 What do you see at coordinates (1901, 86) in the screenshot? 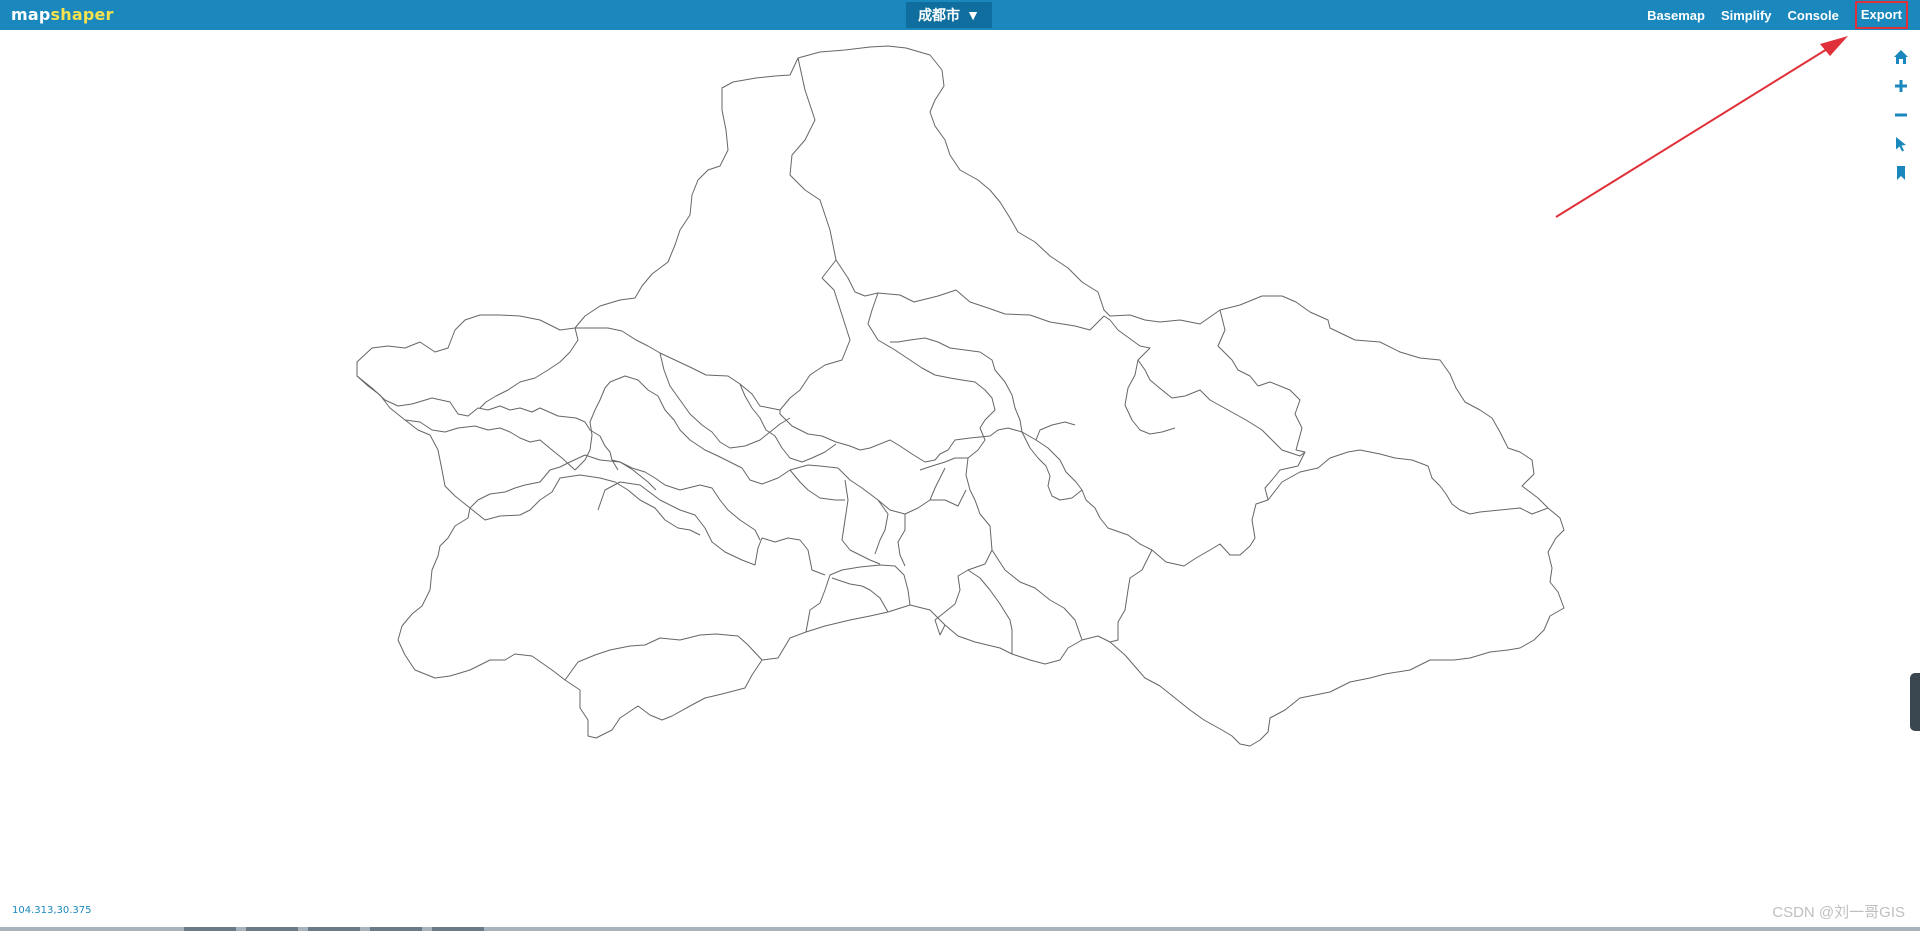
I see `zoom-in-icon` at bounding box center [1901, 86].